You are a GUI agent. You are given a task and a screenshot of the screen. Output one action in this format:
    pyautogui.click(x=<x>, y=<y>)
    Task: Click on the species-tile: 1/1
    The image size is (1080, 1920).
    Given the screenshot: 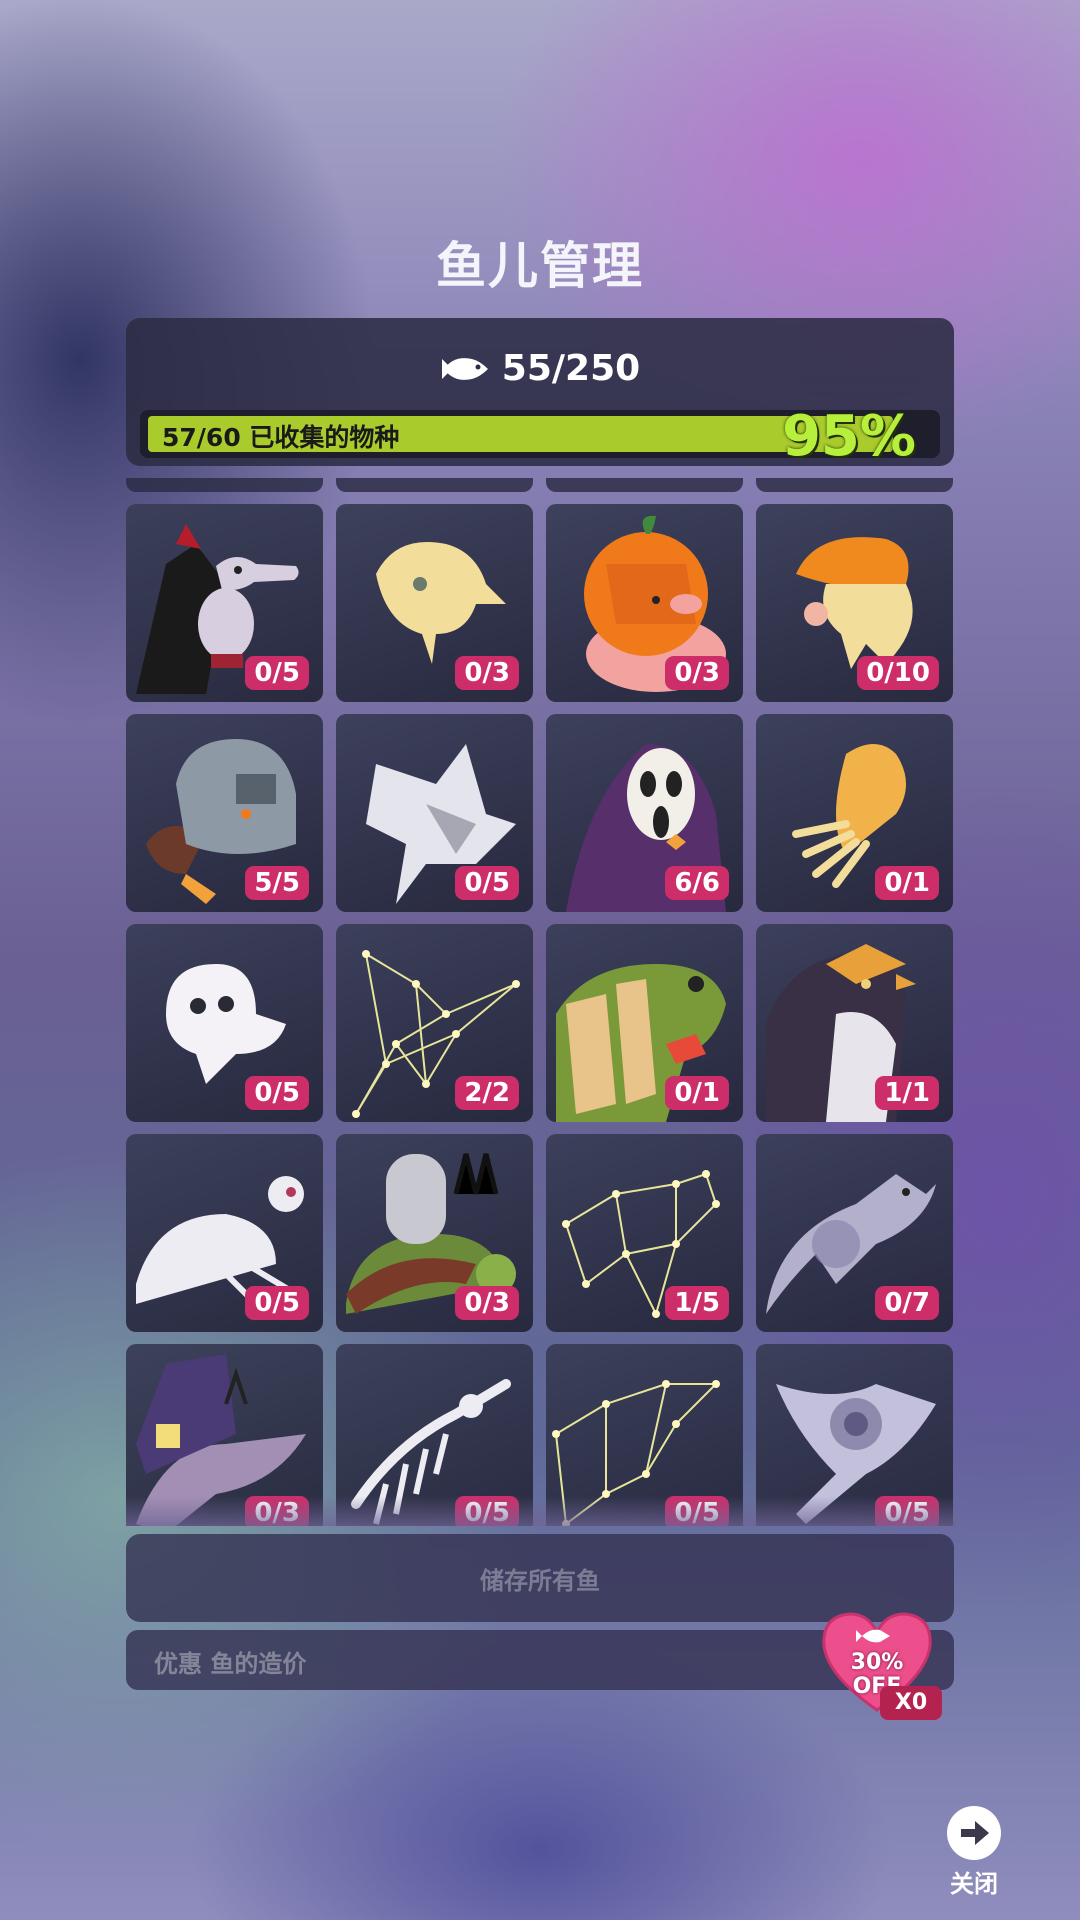 What is the action you would take?
    pyautogui.click(x=854, y=1023)
    